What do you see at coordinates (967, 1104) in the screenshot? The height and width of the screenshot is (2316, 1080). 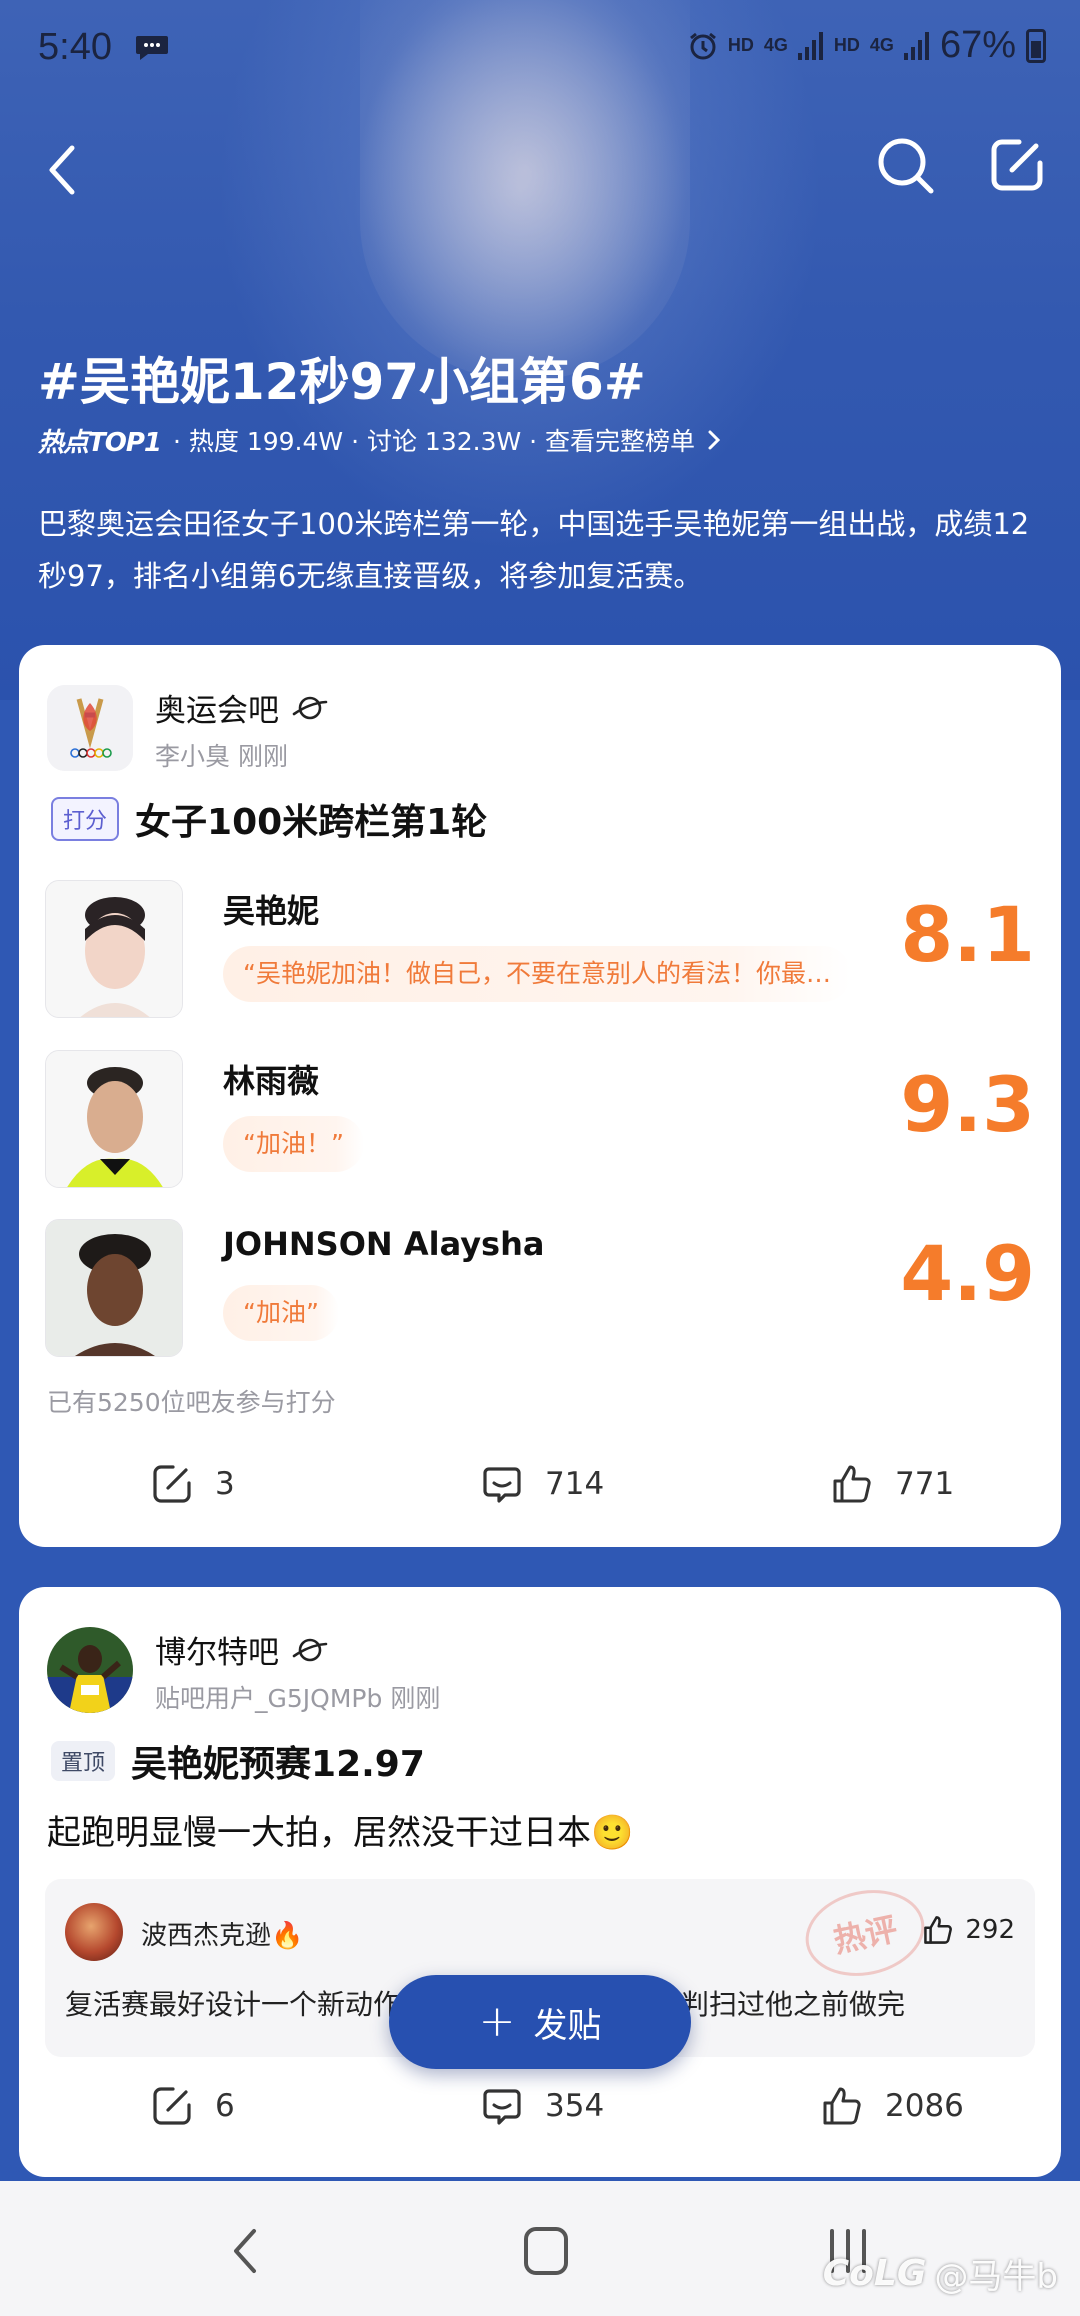 I see `rating-score: 9.3` at bounding box center [967, 1104].